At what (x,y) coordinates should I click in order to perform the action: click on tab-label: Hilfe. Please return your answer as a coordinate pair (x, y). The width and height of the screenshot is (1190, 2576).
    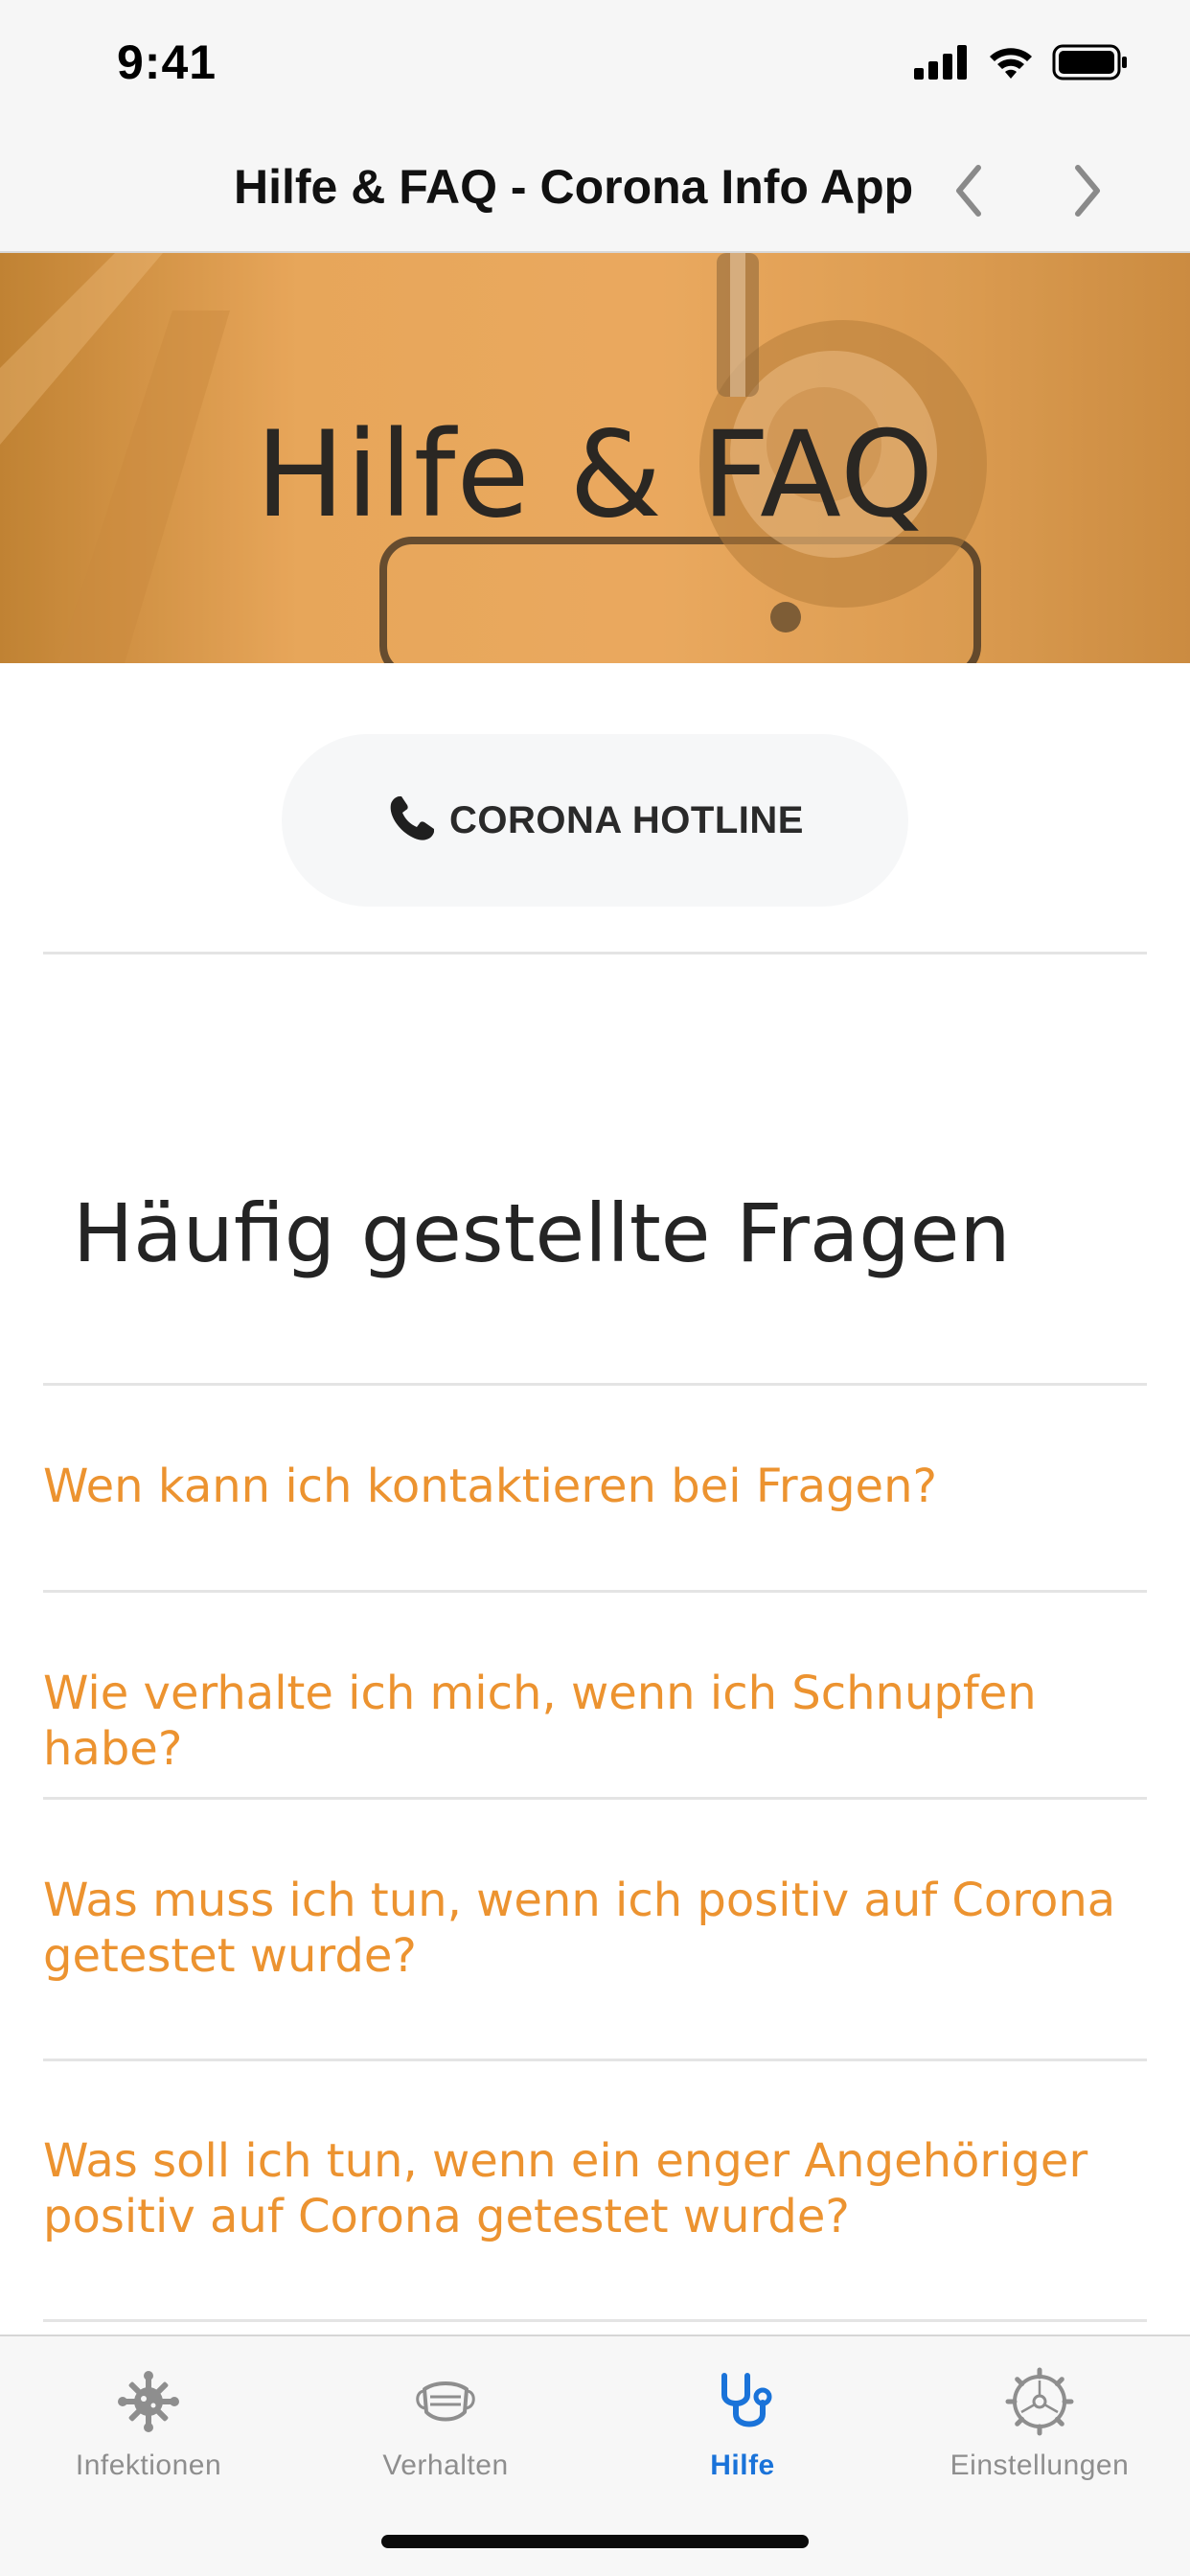
    Looking at the image, I should click on (743, 2465).